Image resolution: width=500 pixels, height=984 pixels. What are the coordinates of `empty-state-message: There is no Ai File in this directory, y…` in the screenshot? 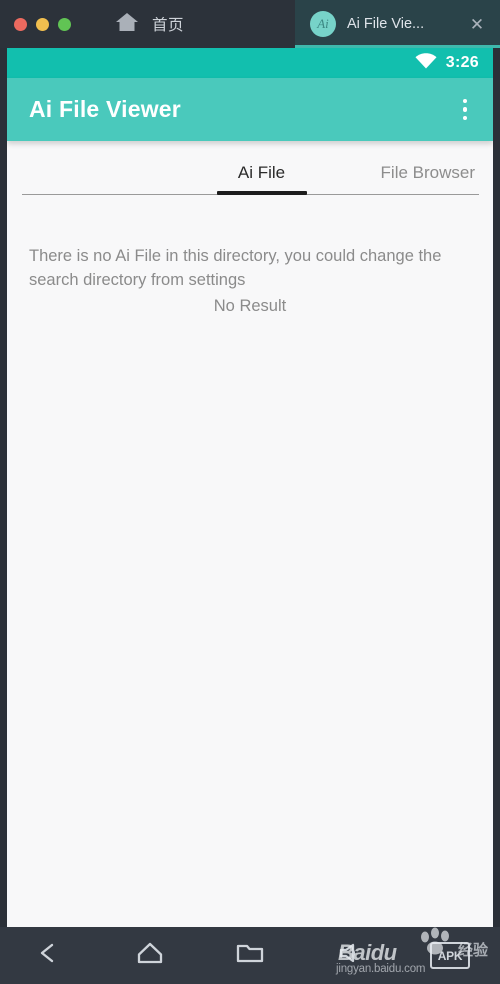 It's located at (235, 268).